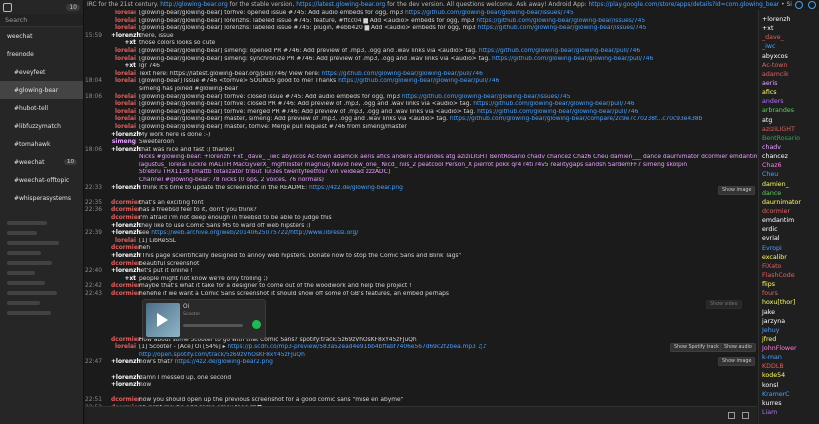 The width and height of the screenshot is (819, 424). I want to click on settings-icon, so click(799, 5).